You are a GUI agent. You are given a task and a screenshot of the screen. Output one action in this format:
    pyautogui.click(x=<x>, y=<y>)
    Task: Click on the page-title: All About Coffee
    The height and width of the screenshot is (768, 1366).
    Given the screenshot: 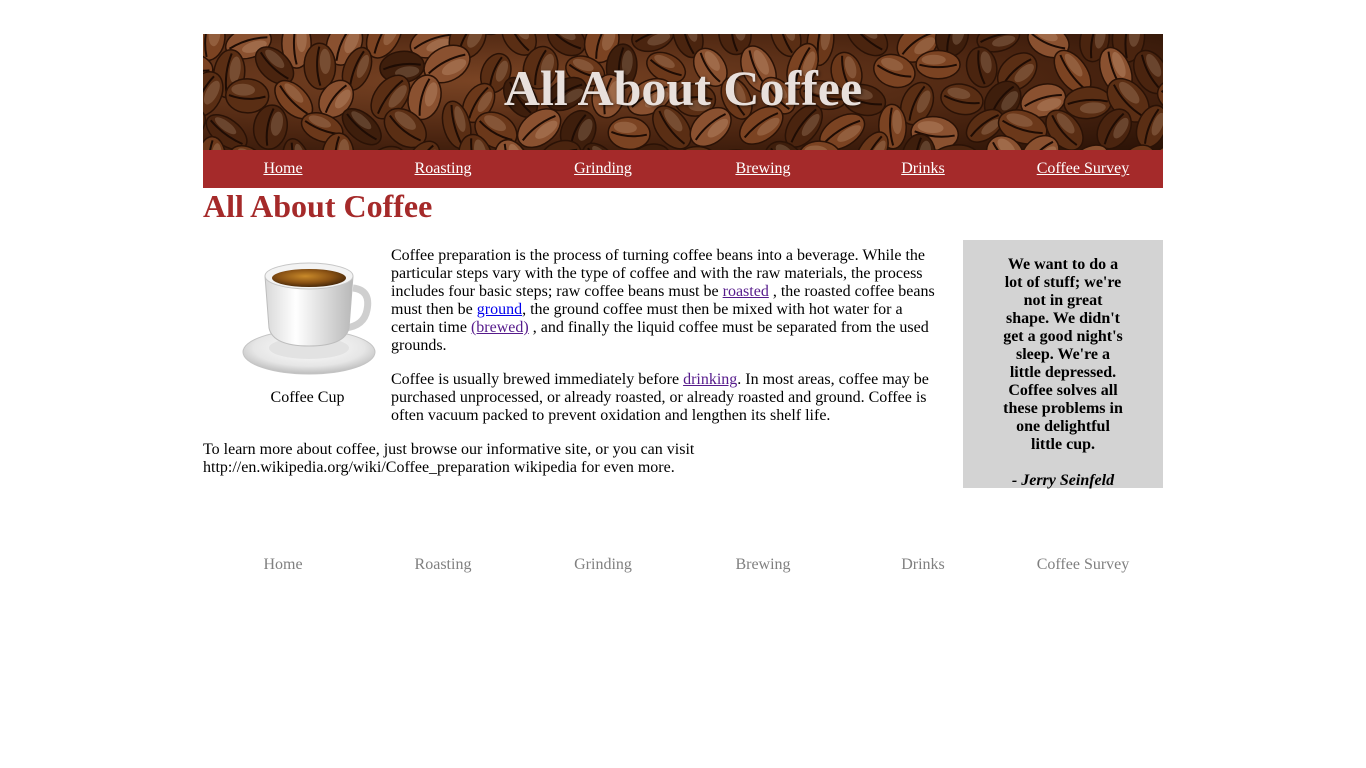 What is the action you would take?
    pyautogui.click(x=318, y=206)
    